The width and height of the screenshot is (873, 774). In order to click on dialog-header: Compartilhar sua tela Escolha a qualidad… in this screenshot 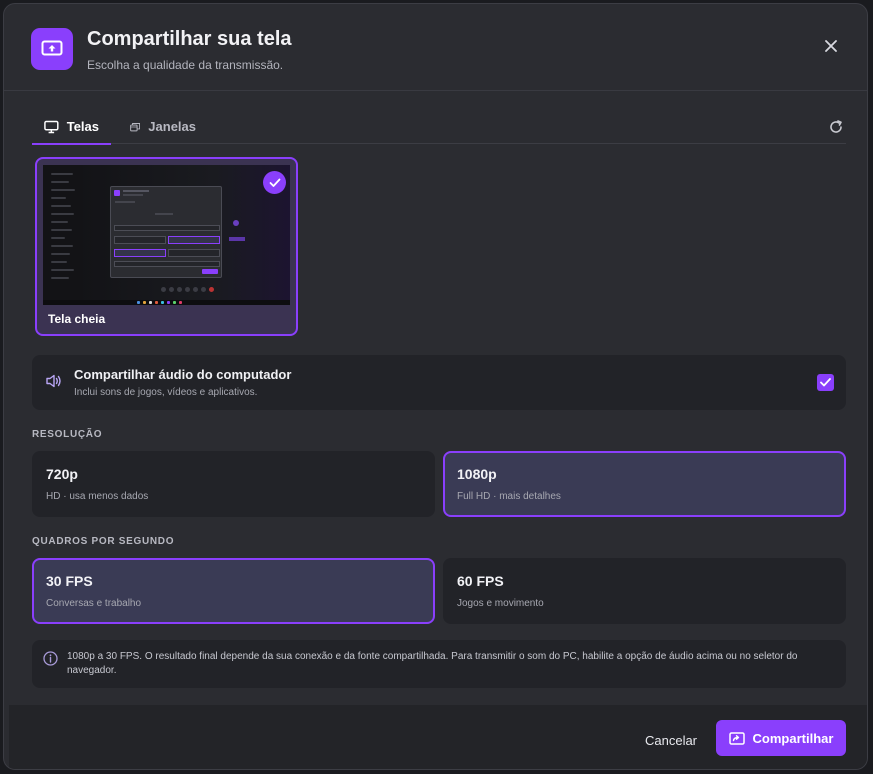, I will do `click(435, 47)`.